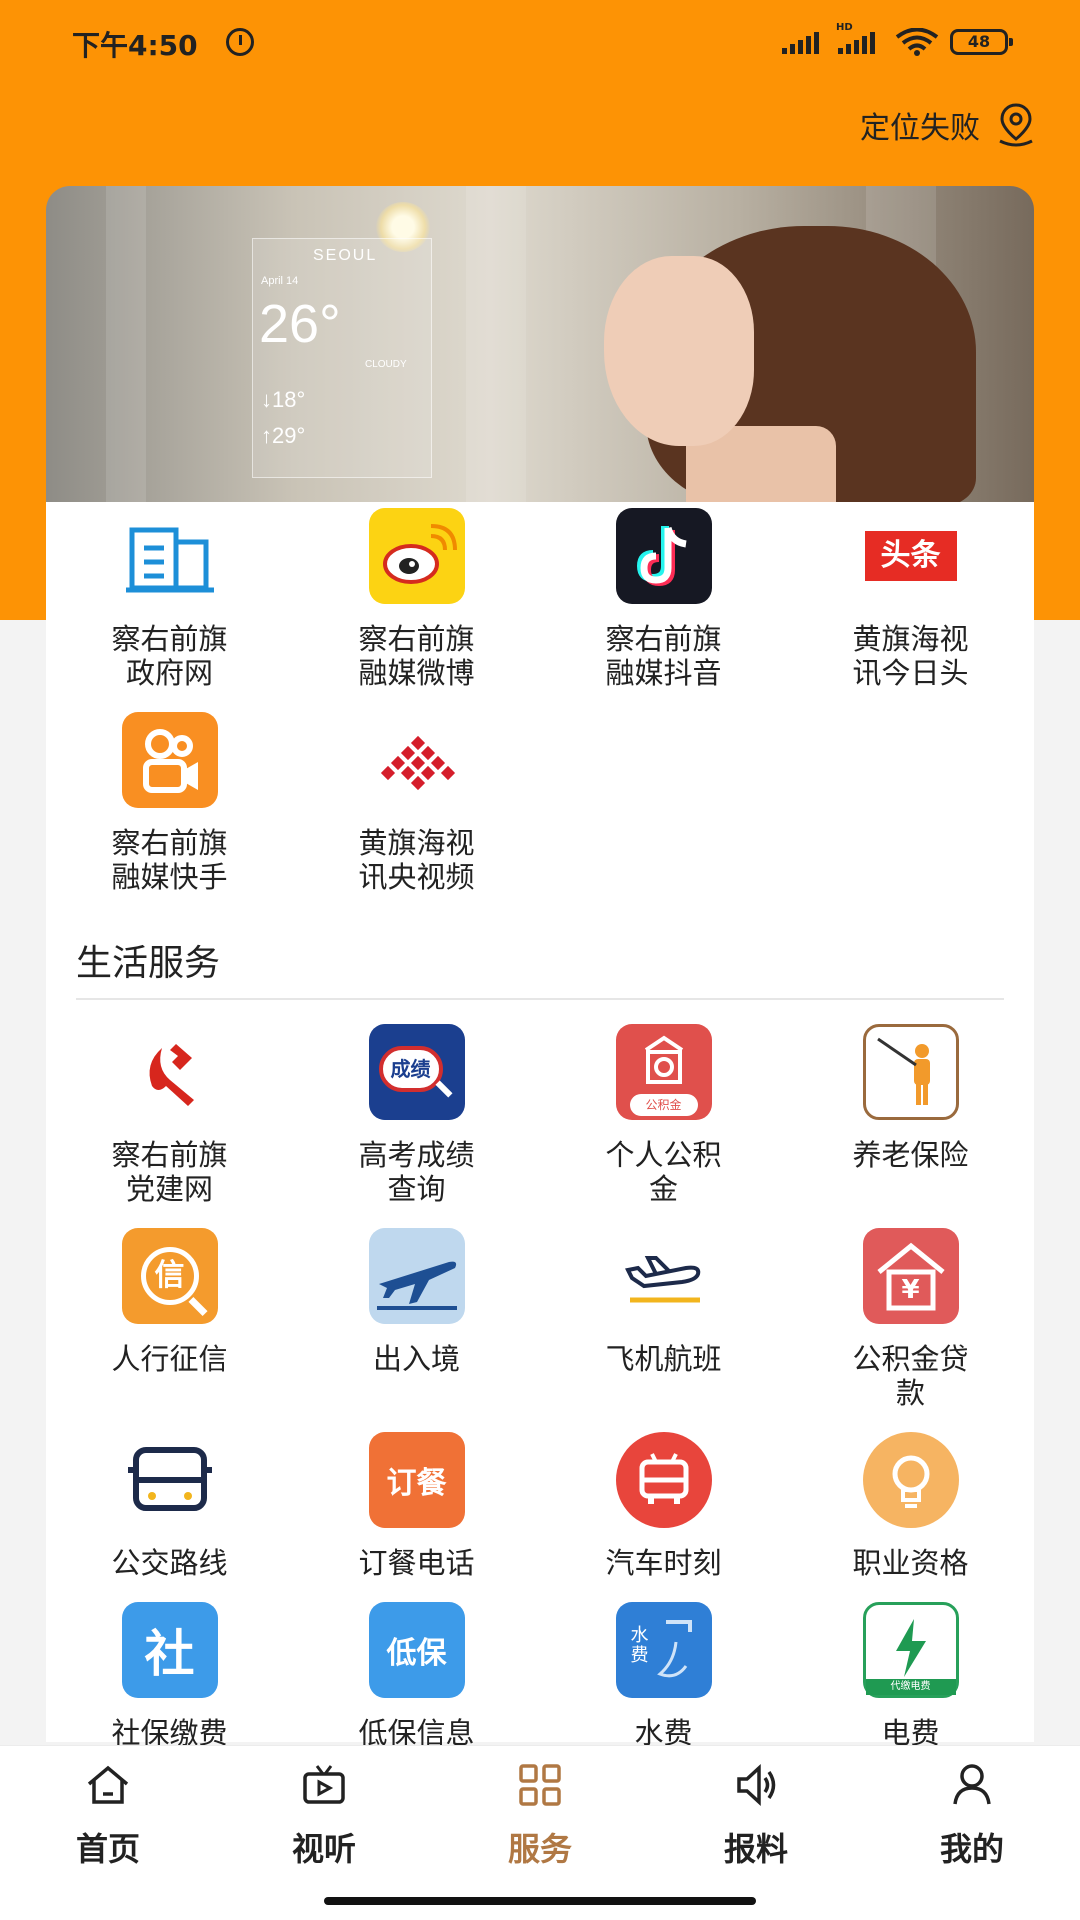 The height and width of the screenshot is (1920, 1080). What do you see at coordinates (540, 999) in the screenshot?
I see `section-divider` at bounding box center [540, 999].